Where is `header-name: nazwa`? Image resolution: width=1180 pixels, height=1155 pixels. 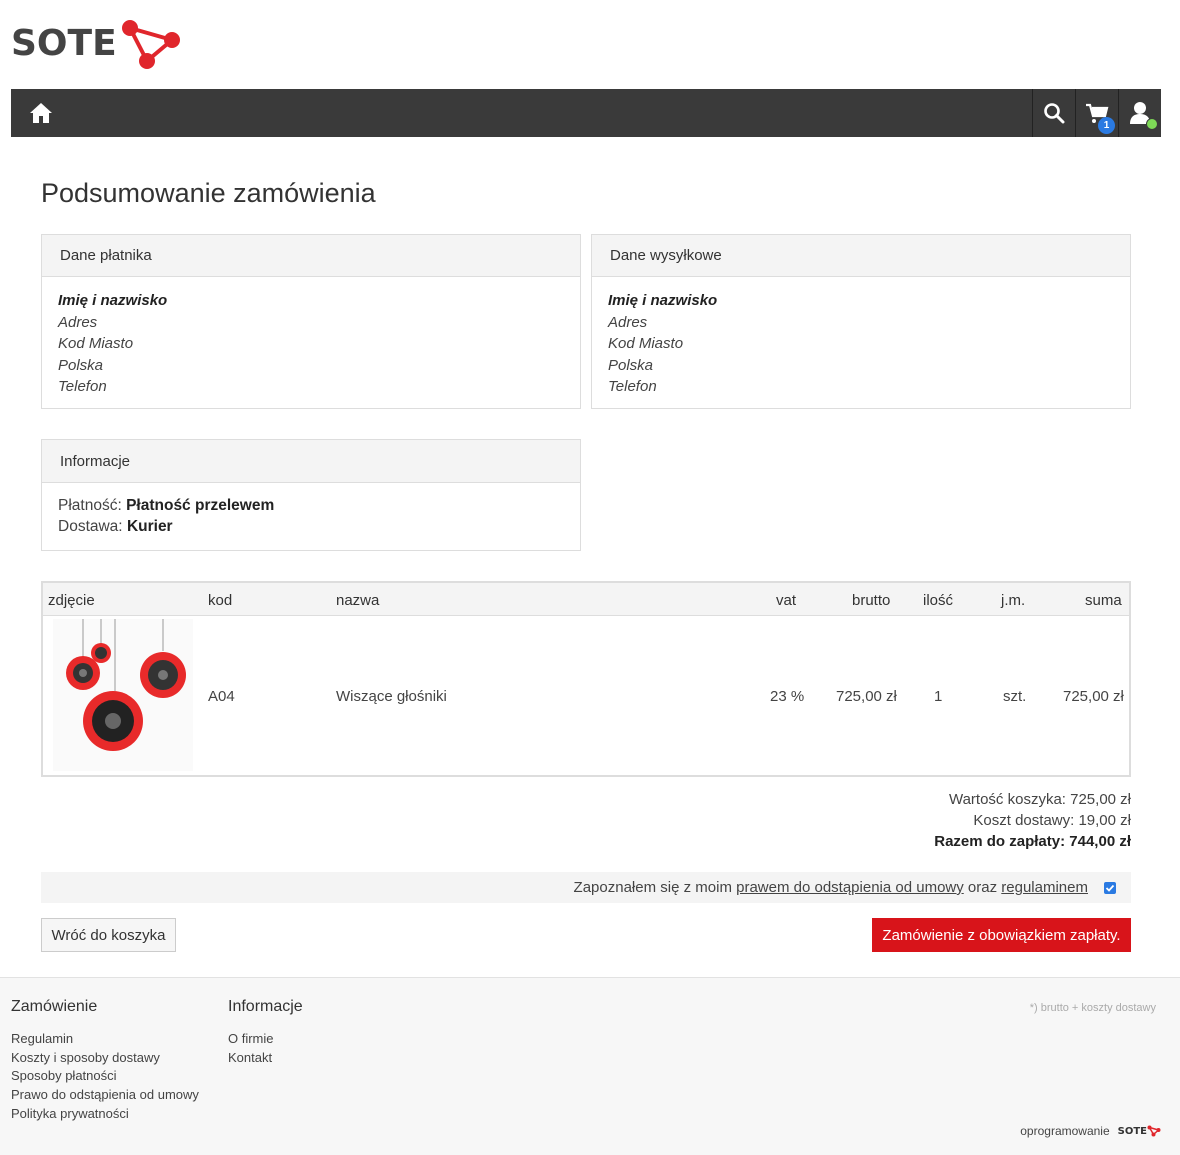 header-name: nazwa is located at coordinates (358, 600).